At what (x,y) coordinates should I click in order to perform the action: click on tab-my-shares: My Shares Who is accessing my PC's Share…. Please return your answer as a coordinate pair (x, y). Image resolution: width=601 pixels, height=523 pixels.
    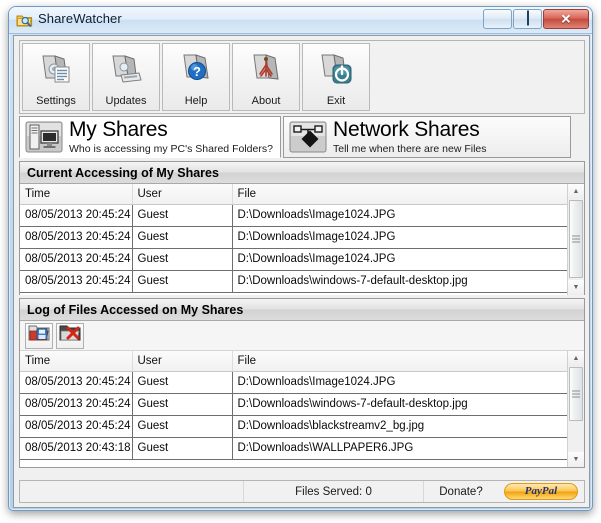
    Looking at the image, I should click on (150, 137).